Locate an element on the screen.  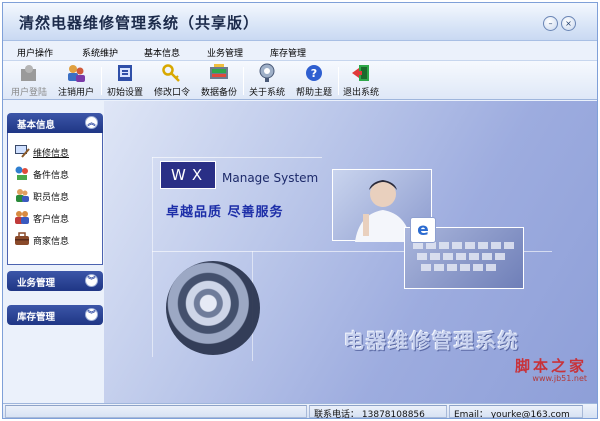
change-password-button: 修改口令 is located at coordinates (172, 81).